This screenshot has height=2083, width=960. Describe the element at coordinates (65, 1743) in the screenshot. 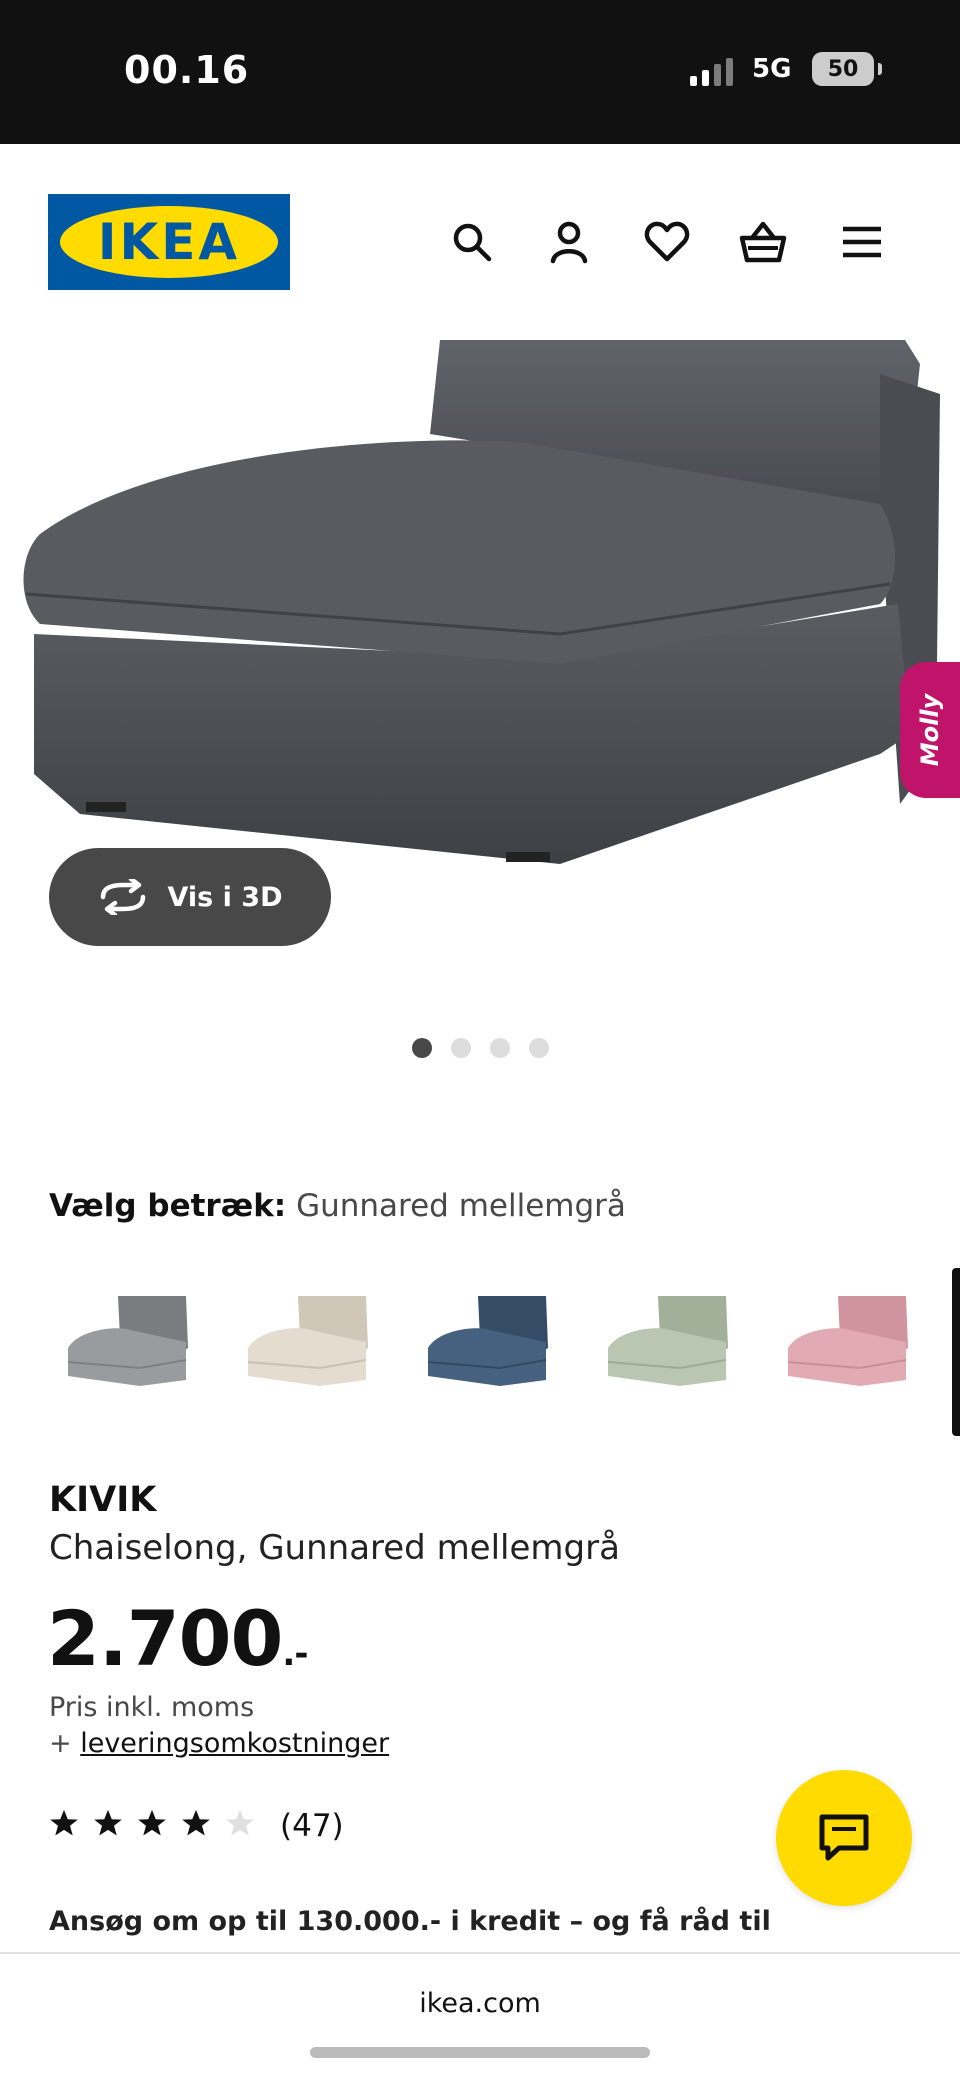

I see `delivery-prefix: +` at that location.